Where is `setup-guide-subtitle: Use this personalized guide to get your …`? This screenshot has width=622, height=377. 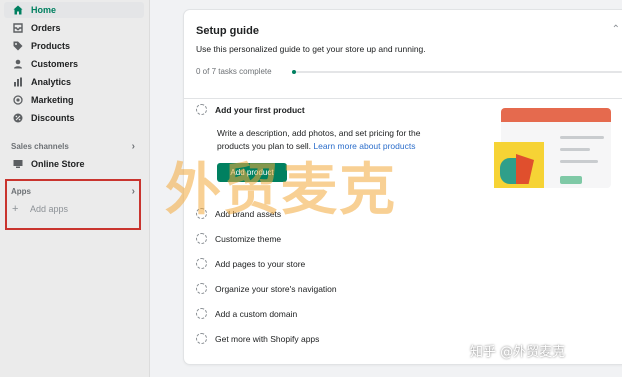
setup-guide-subtitle: Use this personalized guide to get your … is located at coordinates (311, 49).